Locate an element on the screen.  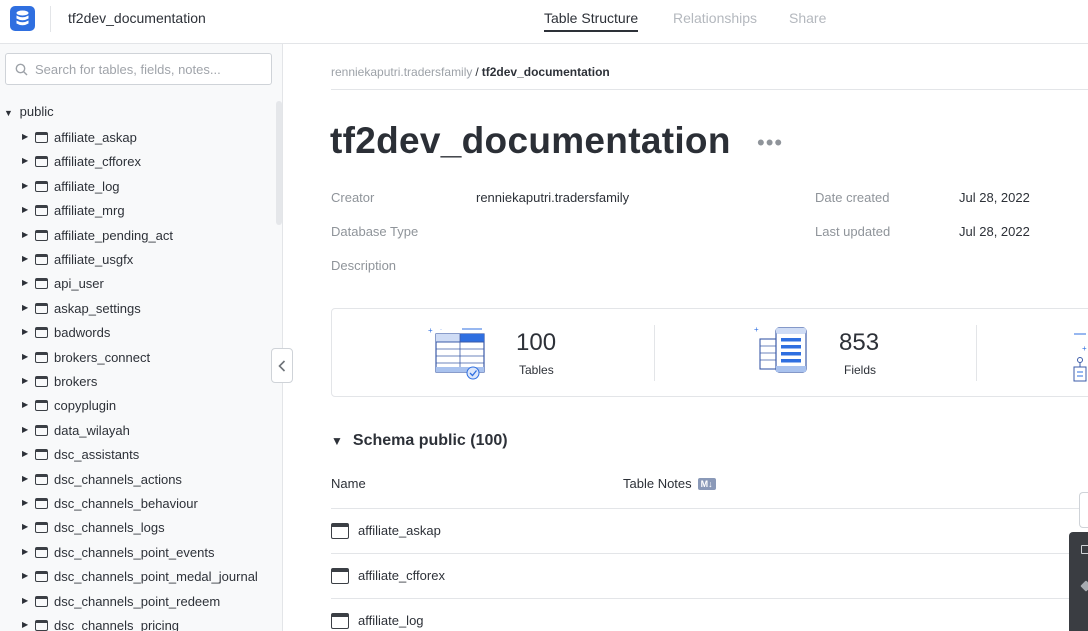
table-row: affiliate_cfforex is located at coordinates (709, 575).